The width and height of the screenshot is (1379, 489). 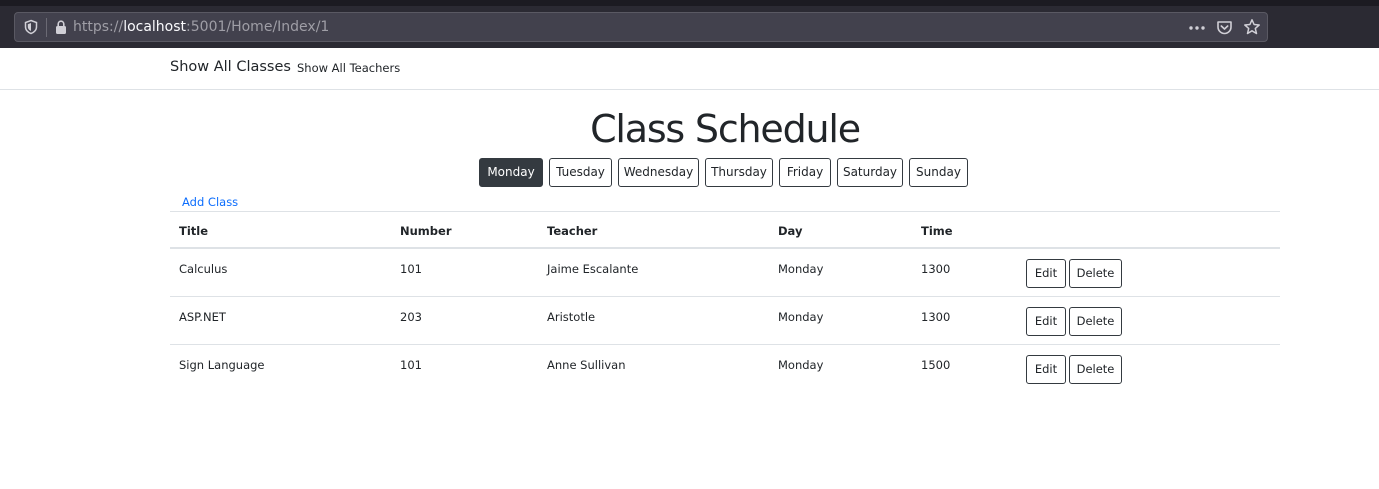 What do you see at coordinates (411, 317) in the screenshot?
I see `cell-number: 203` at bounding box center [411, 317].